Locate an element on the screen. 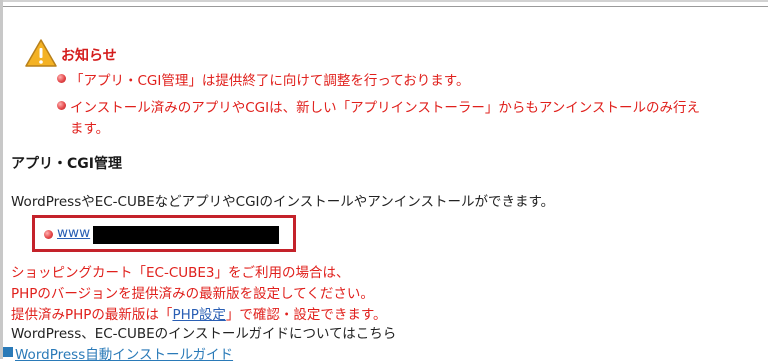 The height and width of the screenshot is (363, 768). php-note-suffix: 」で確認・設定できます。 is located at coordinates (306, 315).